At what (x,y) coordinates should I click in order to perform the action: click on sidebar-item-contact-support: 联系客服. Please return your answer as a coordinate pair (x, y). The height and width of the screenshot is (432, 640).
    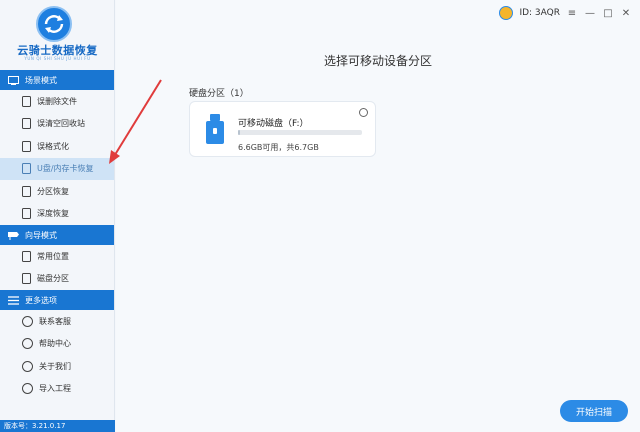
    Looking at the image, I should click on (57, 321).